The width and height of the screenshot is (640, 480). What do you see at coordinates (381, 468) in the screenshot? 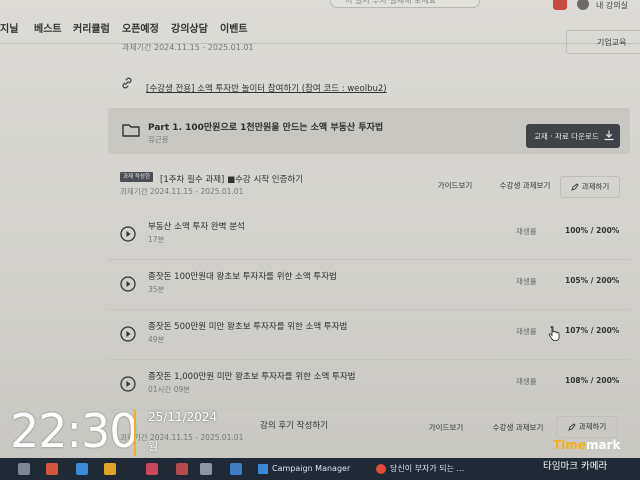
I see `chrome-icon` at bounding box center [381, 468].